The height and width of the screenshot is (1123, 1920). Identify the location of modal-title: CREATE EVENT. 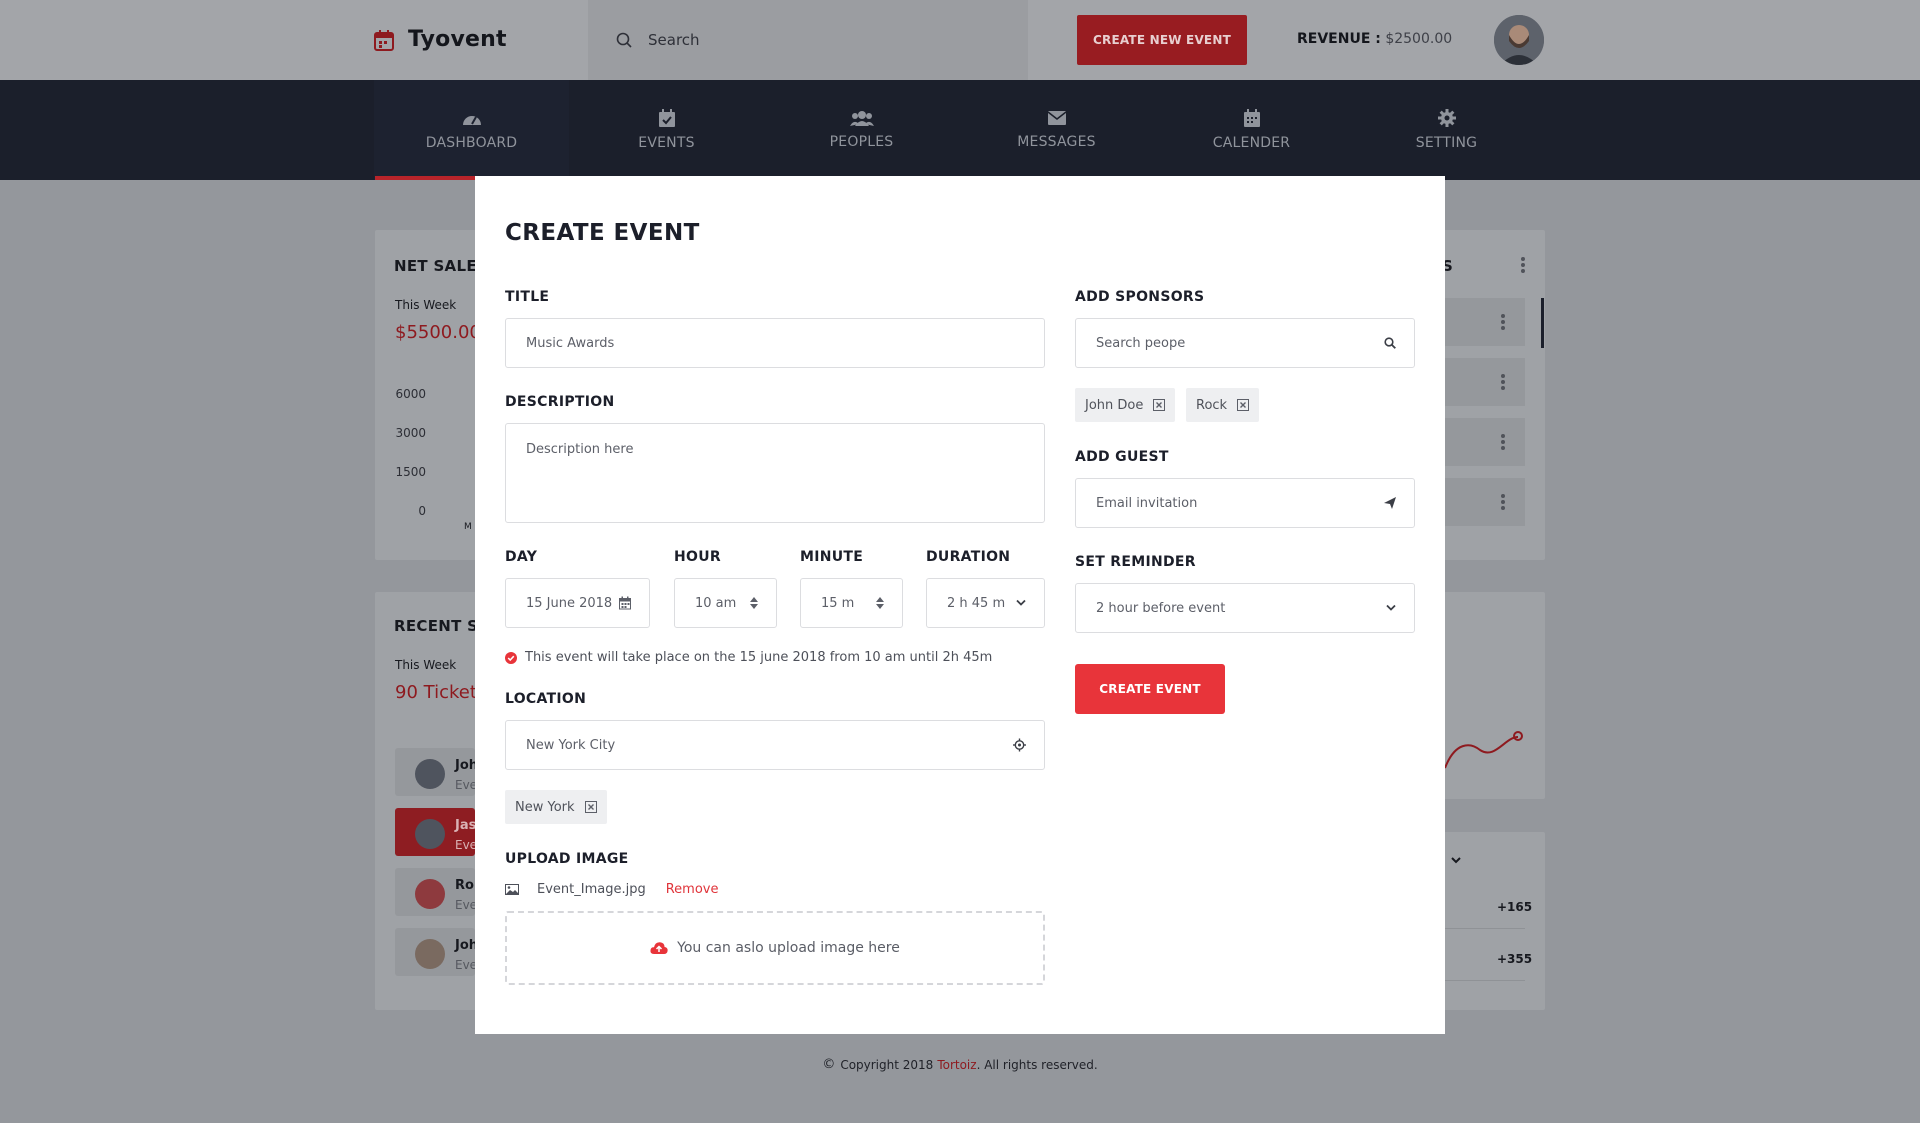
(602, 233).